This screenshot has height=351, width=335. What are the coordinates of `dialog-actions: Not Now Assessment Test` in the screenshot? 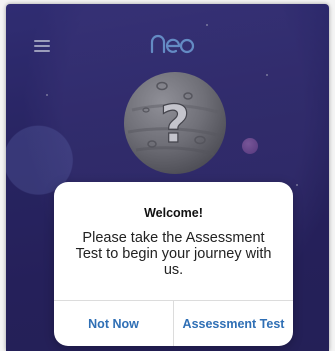 It's located at (173, 323).